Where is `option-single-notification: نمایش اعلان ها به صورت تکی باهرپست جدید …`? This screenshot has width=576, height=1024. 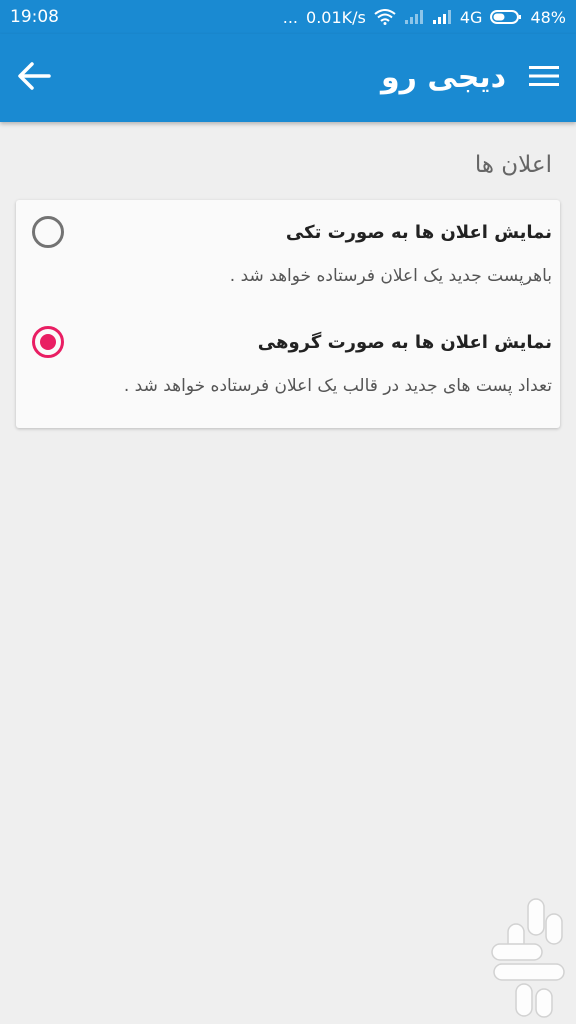
option-single-notification: نمایش اعلان ها به صورت تکی باهرپست جدید … is located at coordinates (288, 255).